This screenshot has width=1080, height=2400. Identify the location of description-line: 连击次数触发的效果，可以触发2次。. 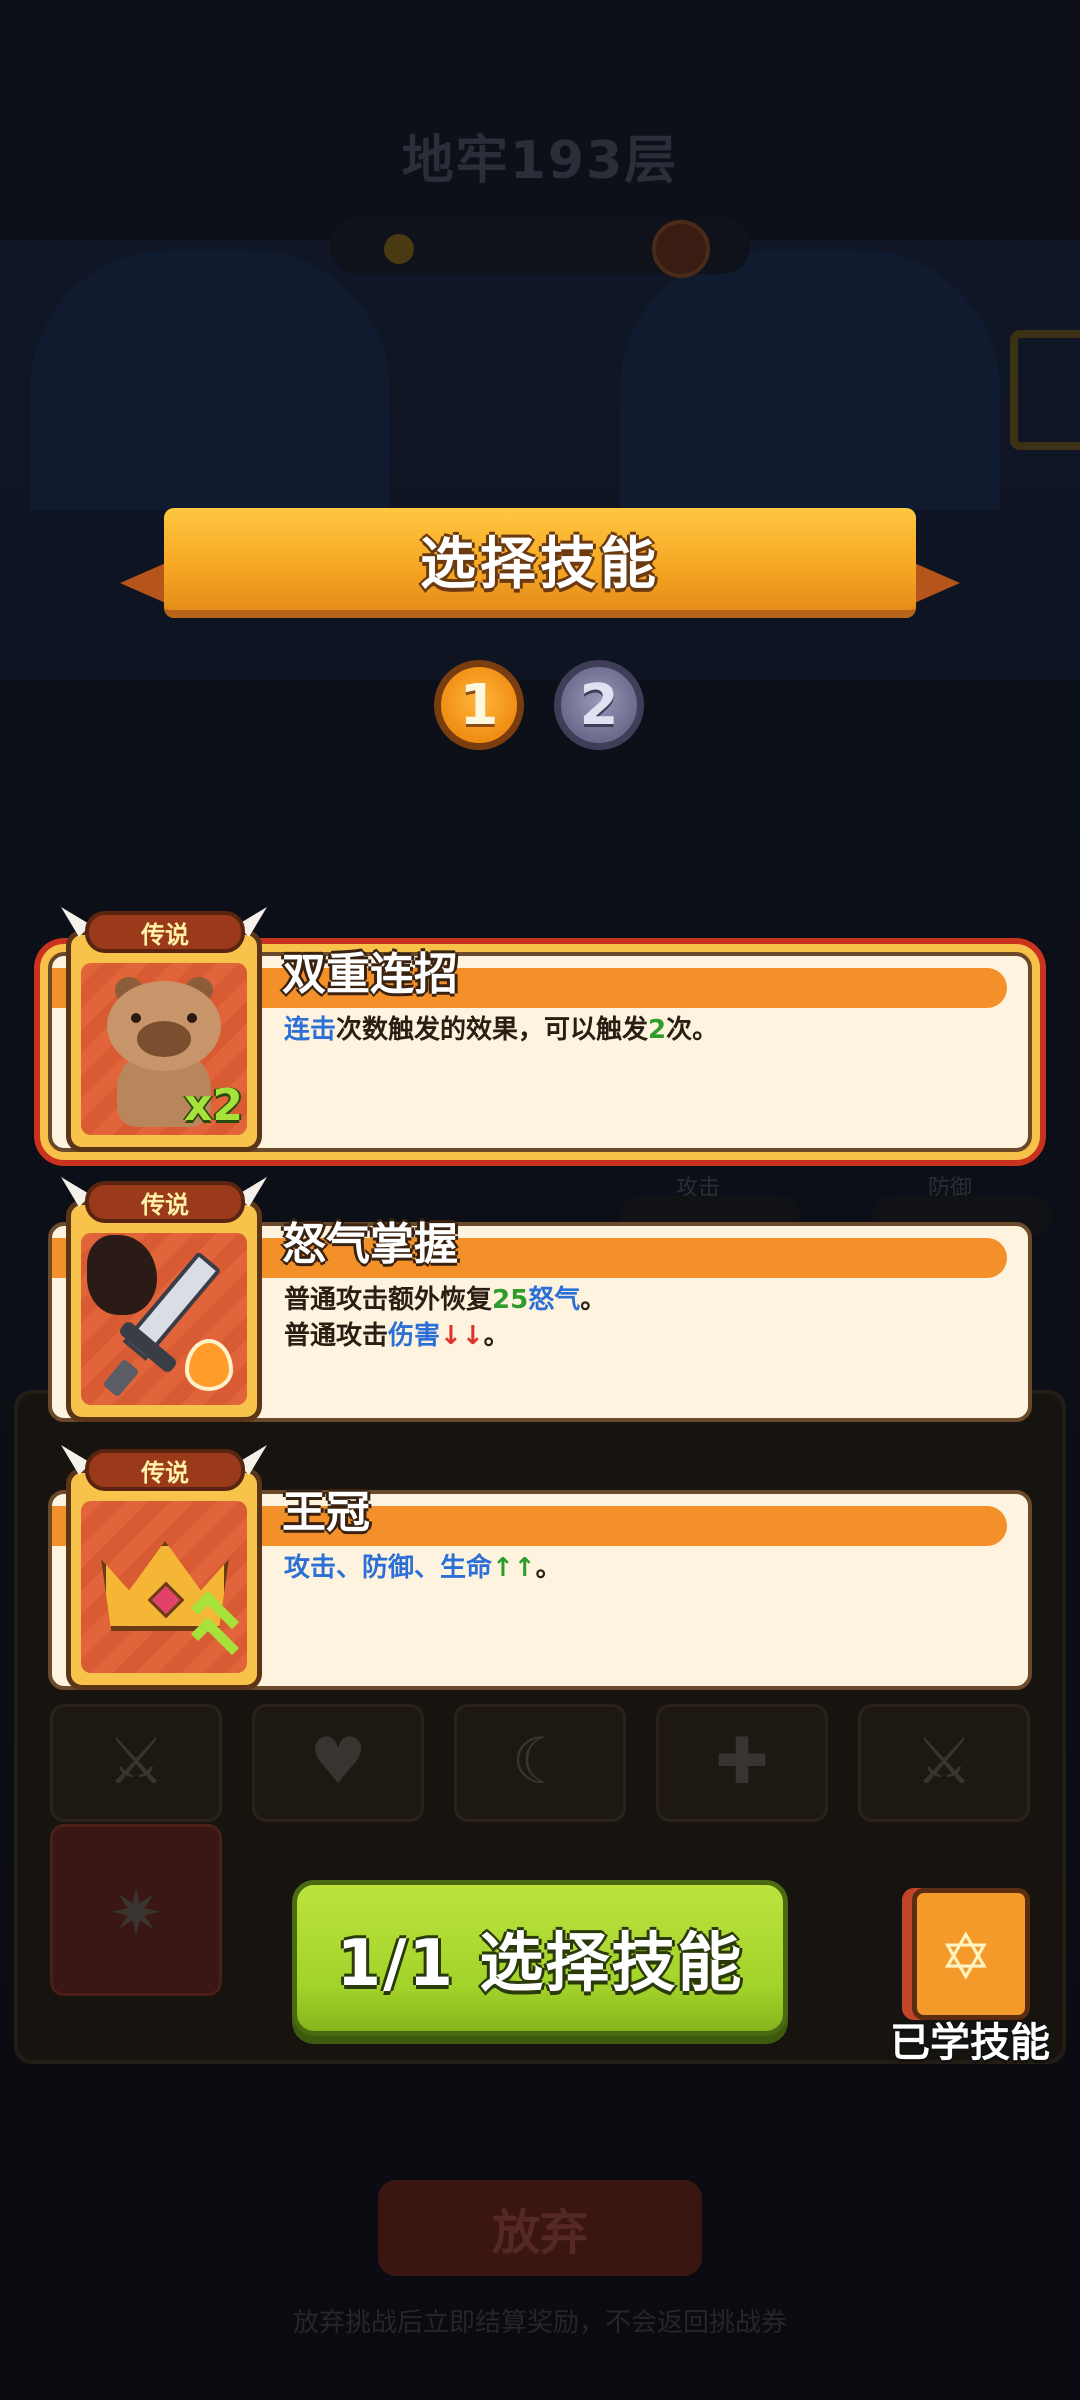
(501, 1030).